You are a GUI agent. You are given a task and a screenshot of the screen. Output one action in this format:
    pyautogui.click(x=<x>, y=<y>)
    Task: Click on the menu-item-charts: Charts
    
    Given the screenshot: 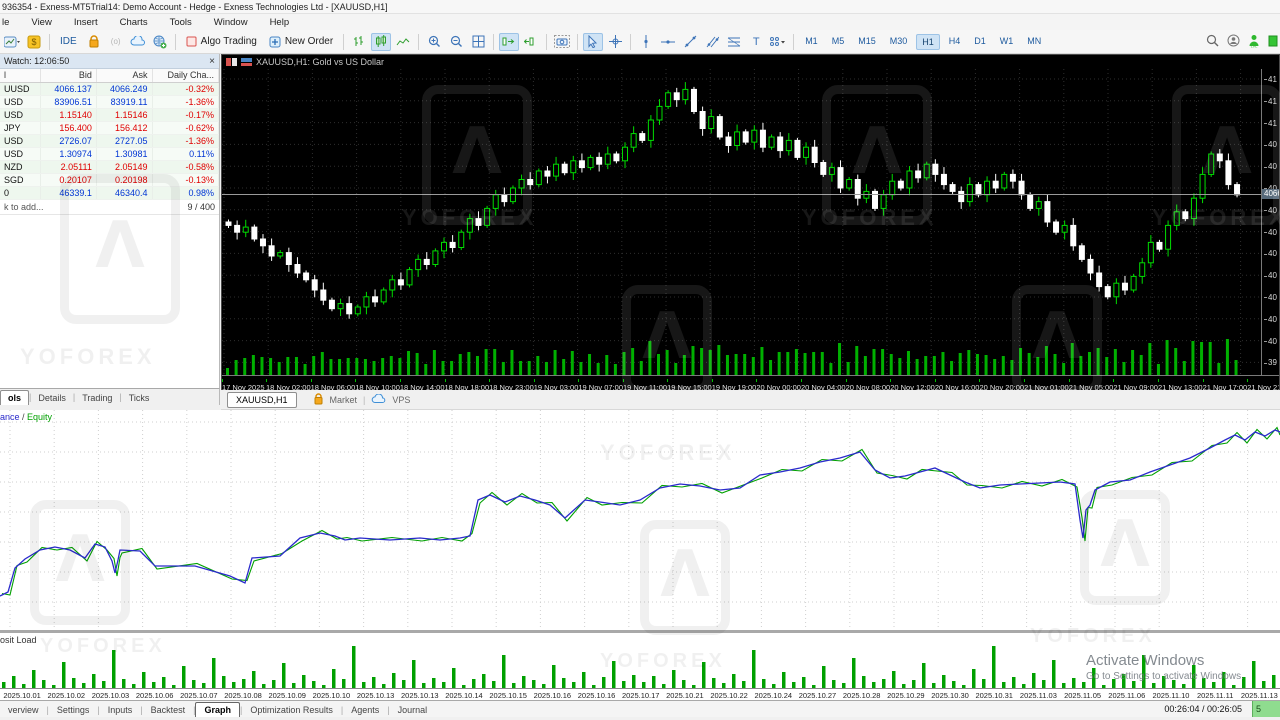 What is the action you would take?
    pyautogui.click(x=134, y=22)
    